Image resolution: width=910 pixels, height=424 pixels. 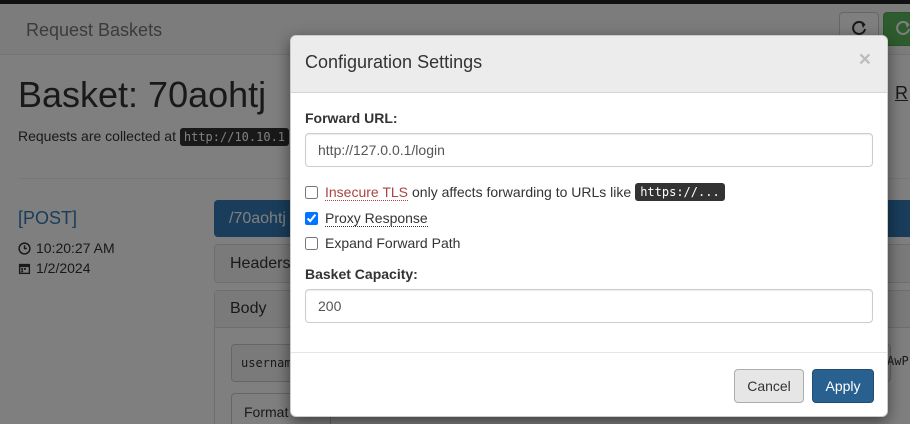 What do you see at coordinates (589, 384) in the screenshot?
I see `modal-footer: Cancel Apply` at bounding box center [589, 384].